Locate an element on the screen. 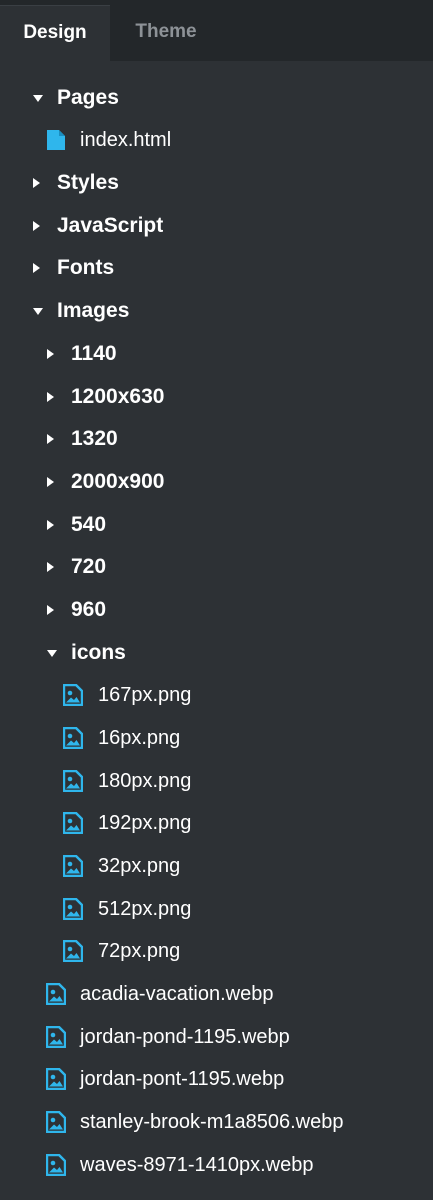  tab-design: Design is located at coordinates (55, 33).